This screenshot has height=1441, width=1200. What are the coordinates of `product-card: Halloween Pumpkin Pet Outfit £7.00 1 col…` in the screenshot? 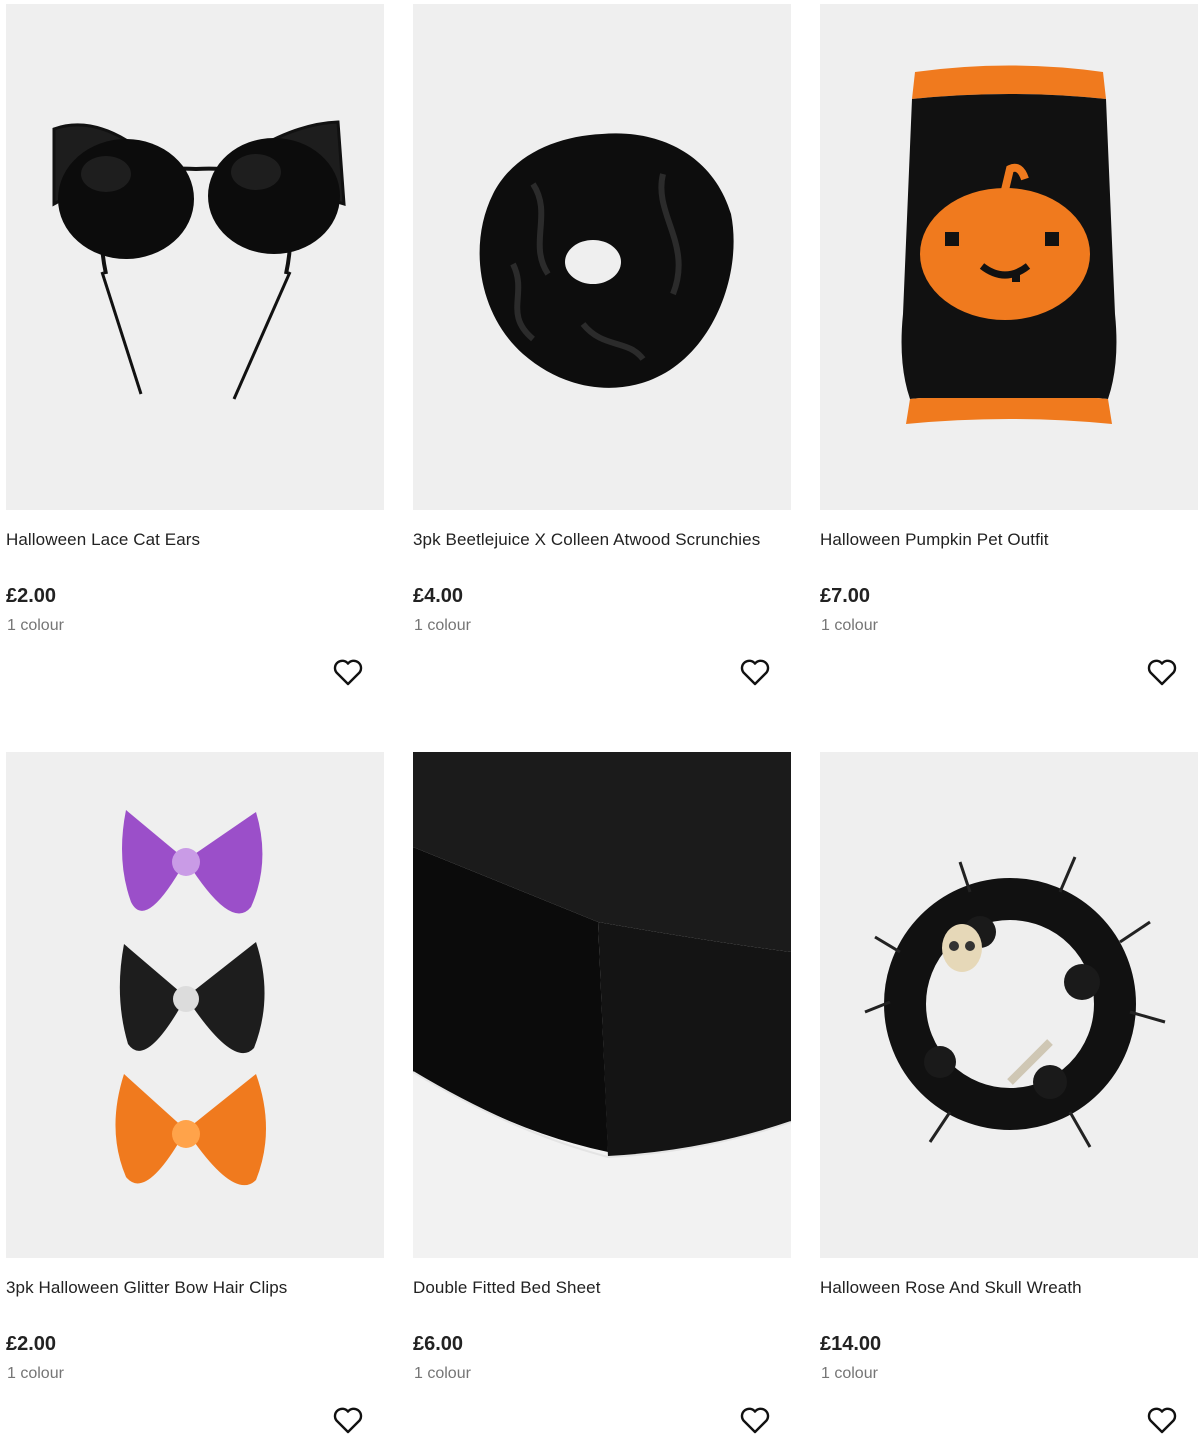 It's located at (1009, 345).